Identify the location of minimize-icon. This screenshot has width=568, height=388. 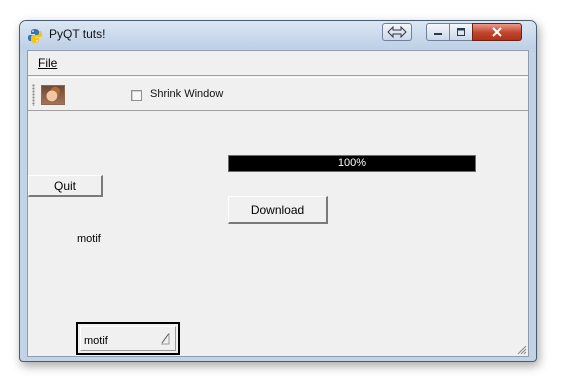
(438, 34).